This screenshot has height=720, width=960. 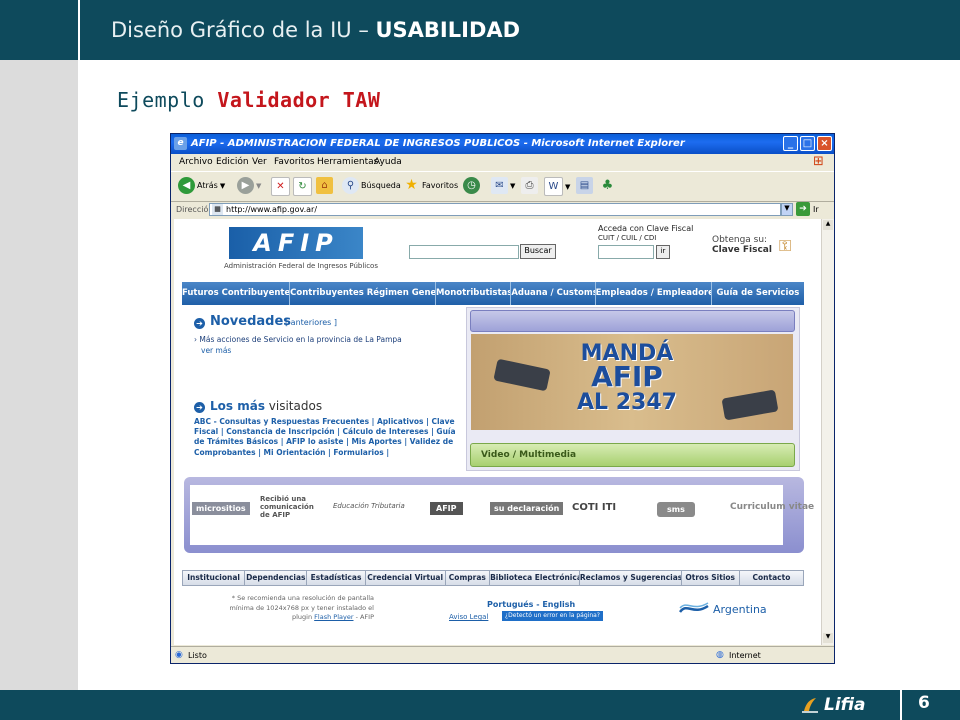 I want to click on status-bar: ◉ Listo ◍ Internet, so click(x=502, y=654).